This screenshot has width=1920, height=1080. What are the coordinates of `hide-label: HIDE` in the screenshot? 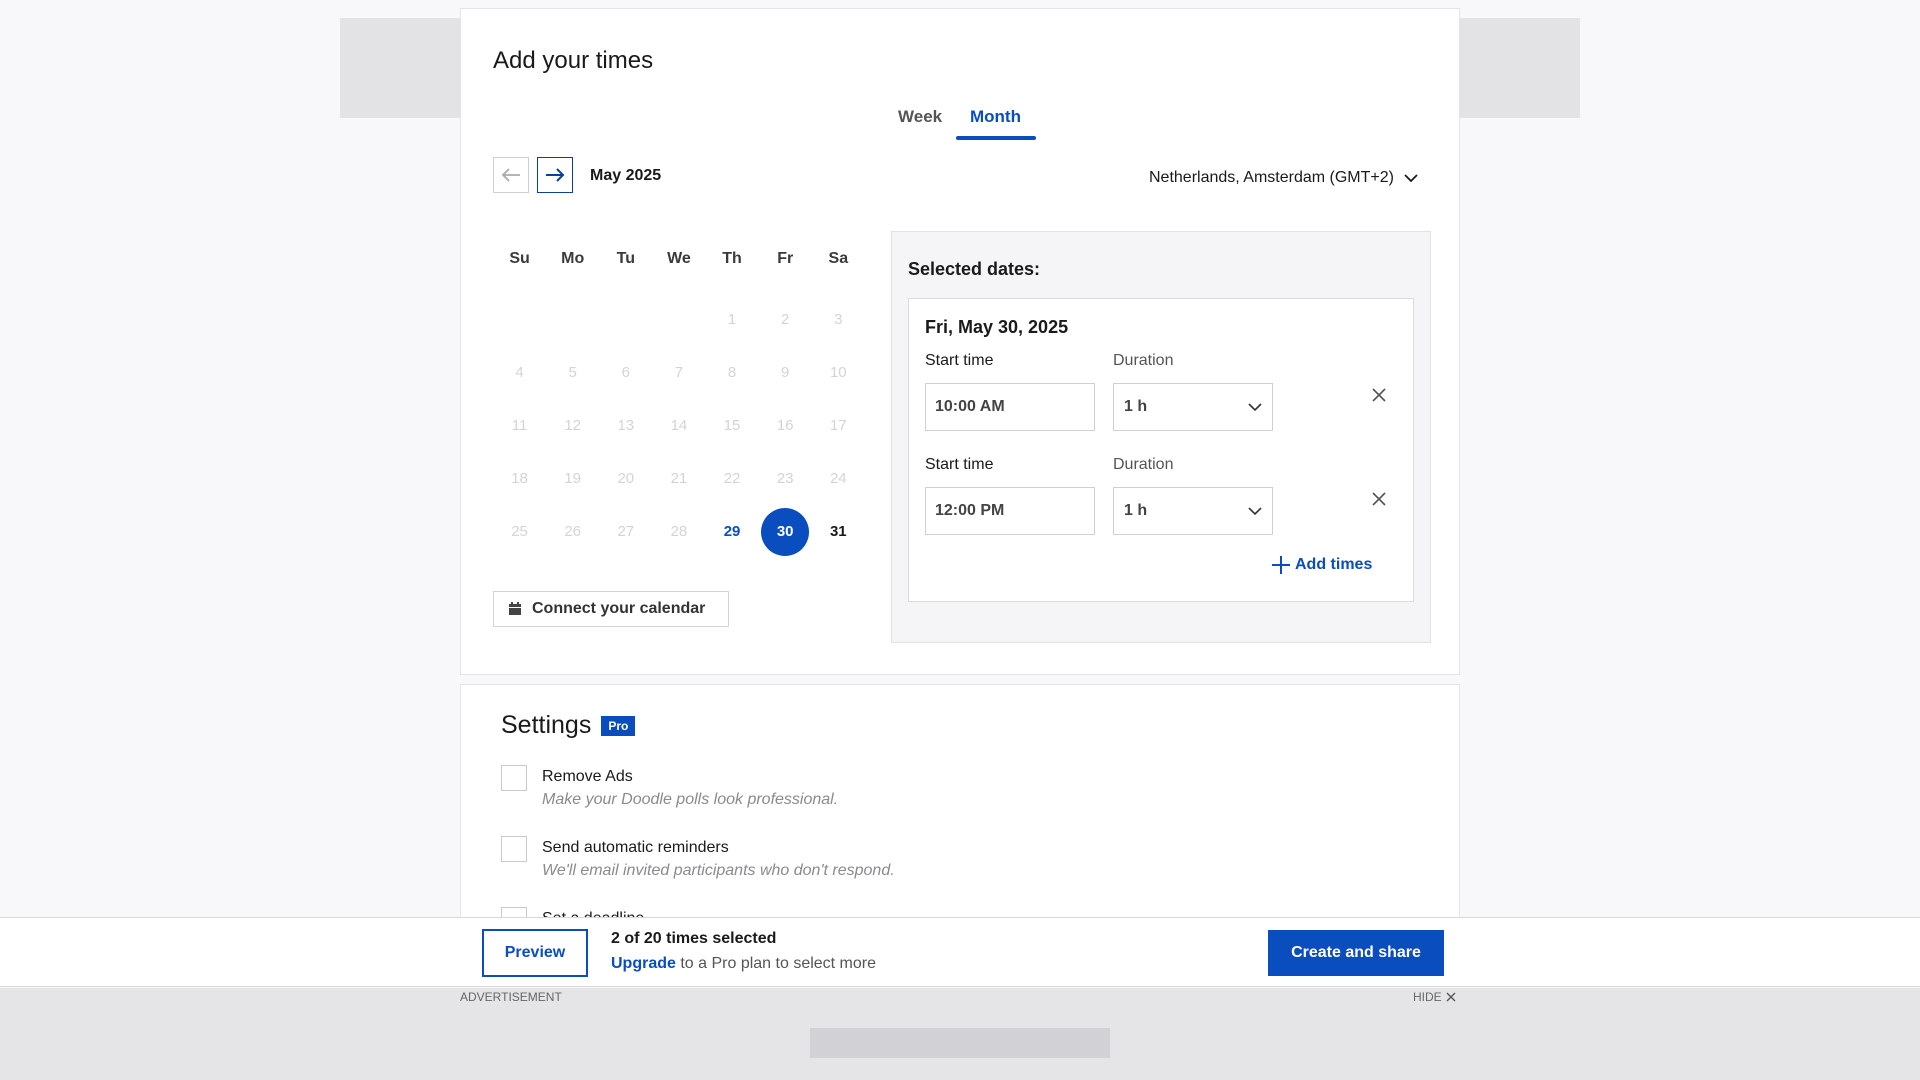 It's located at (1427, 997).